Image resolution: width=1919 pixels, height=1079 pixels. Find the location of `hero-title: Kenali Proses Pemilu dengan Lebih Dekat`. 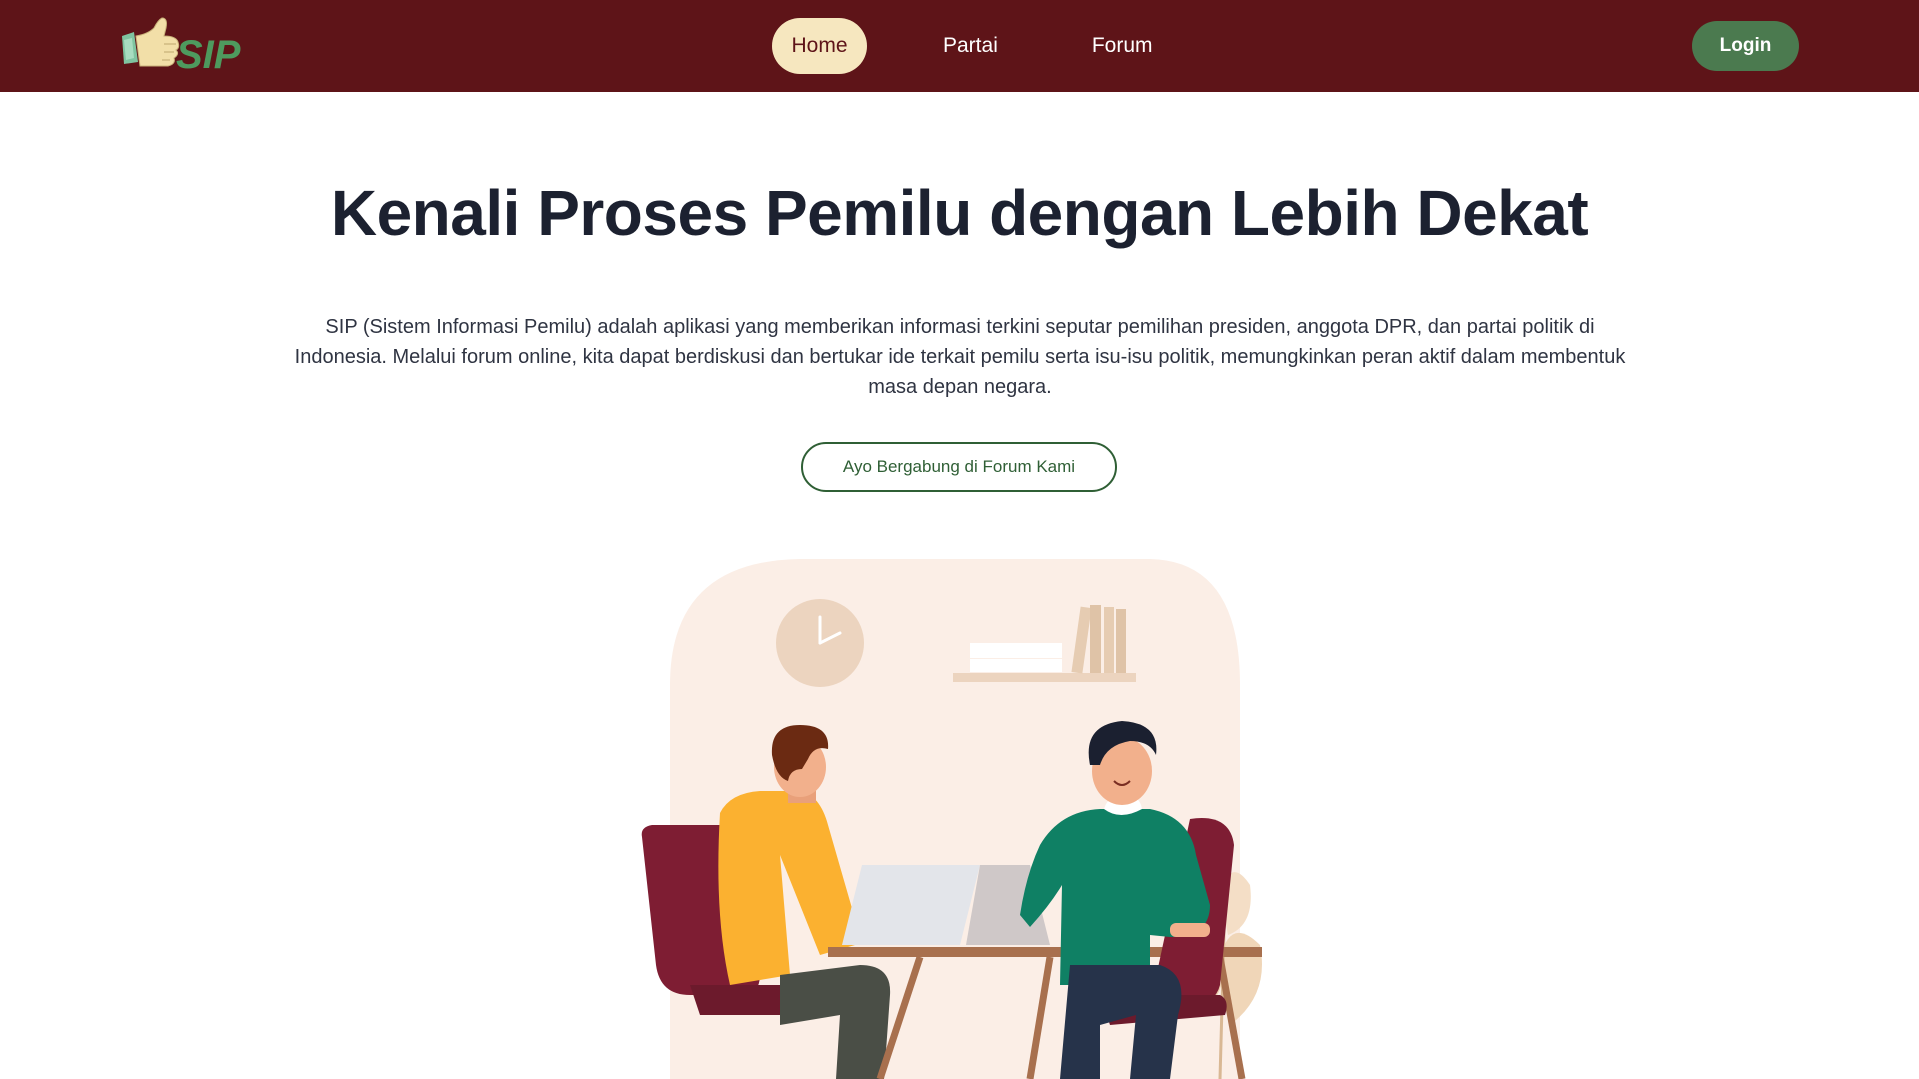

hero-title: Kenali Proses Pemilu dengan Lebih Dekat is located at coordinates (959, 213).